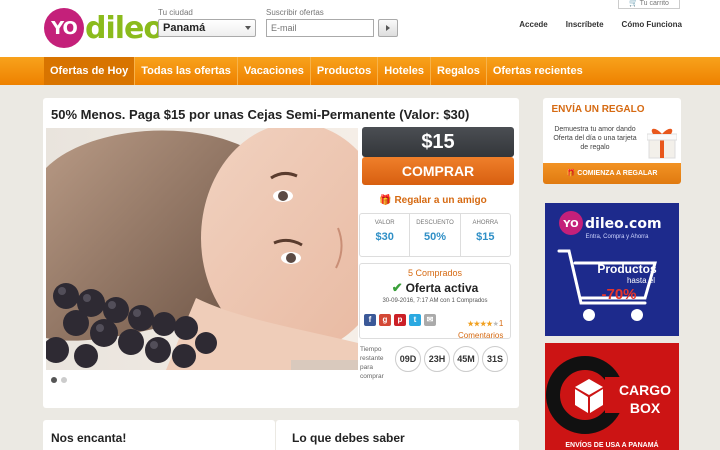 The width and height of the screenshot is (720, 450). Describe the element at coordinates (633, 3) in the screenshot. I see `cart-icon: 🛒` at that location.